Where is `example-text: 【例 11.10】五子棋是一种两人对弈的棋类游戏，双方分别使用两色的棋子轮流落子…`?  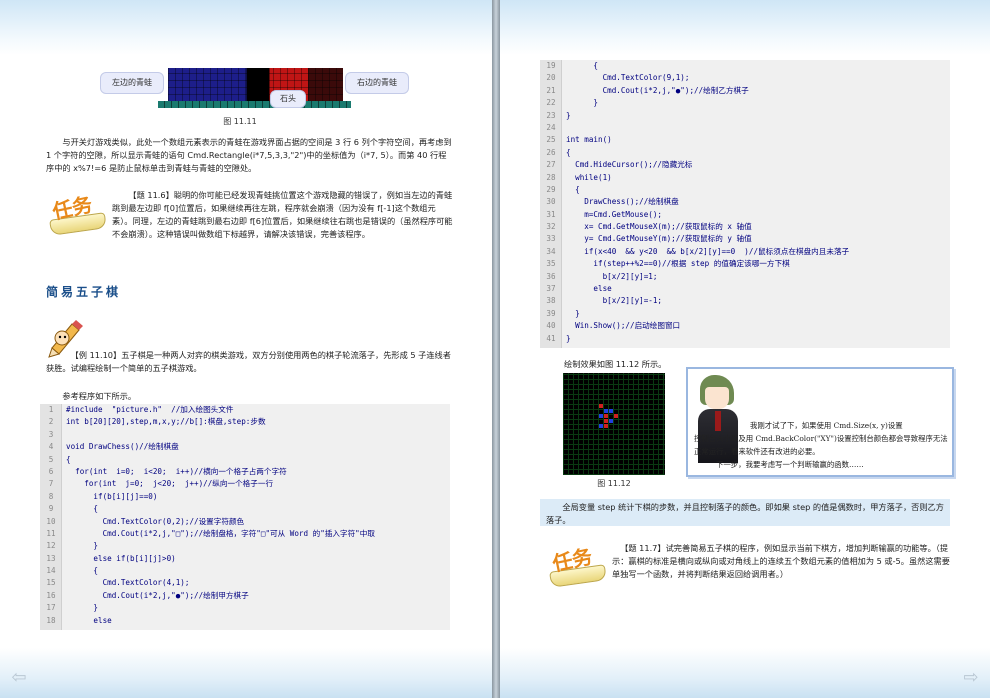 example-text: 【例 11.10】五子棋是一种两人对弈的棋类游戏，双方分别使用两色的棋子轮流落子… is located at coordinates (248, 361).